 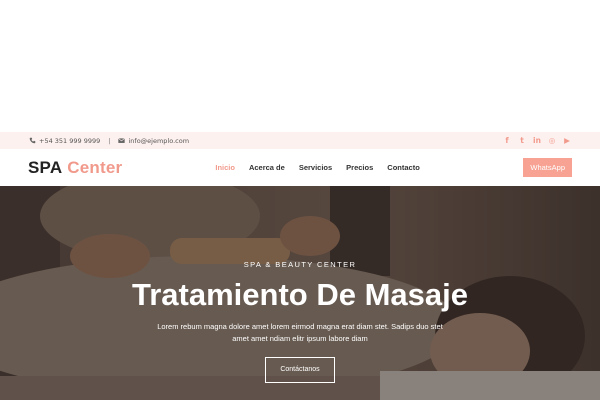 I want to click on nav-item-servicios: Servicios, so click(x=315, y=167).